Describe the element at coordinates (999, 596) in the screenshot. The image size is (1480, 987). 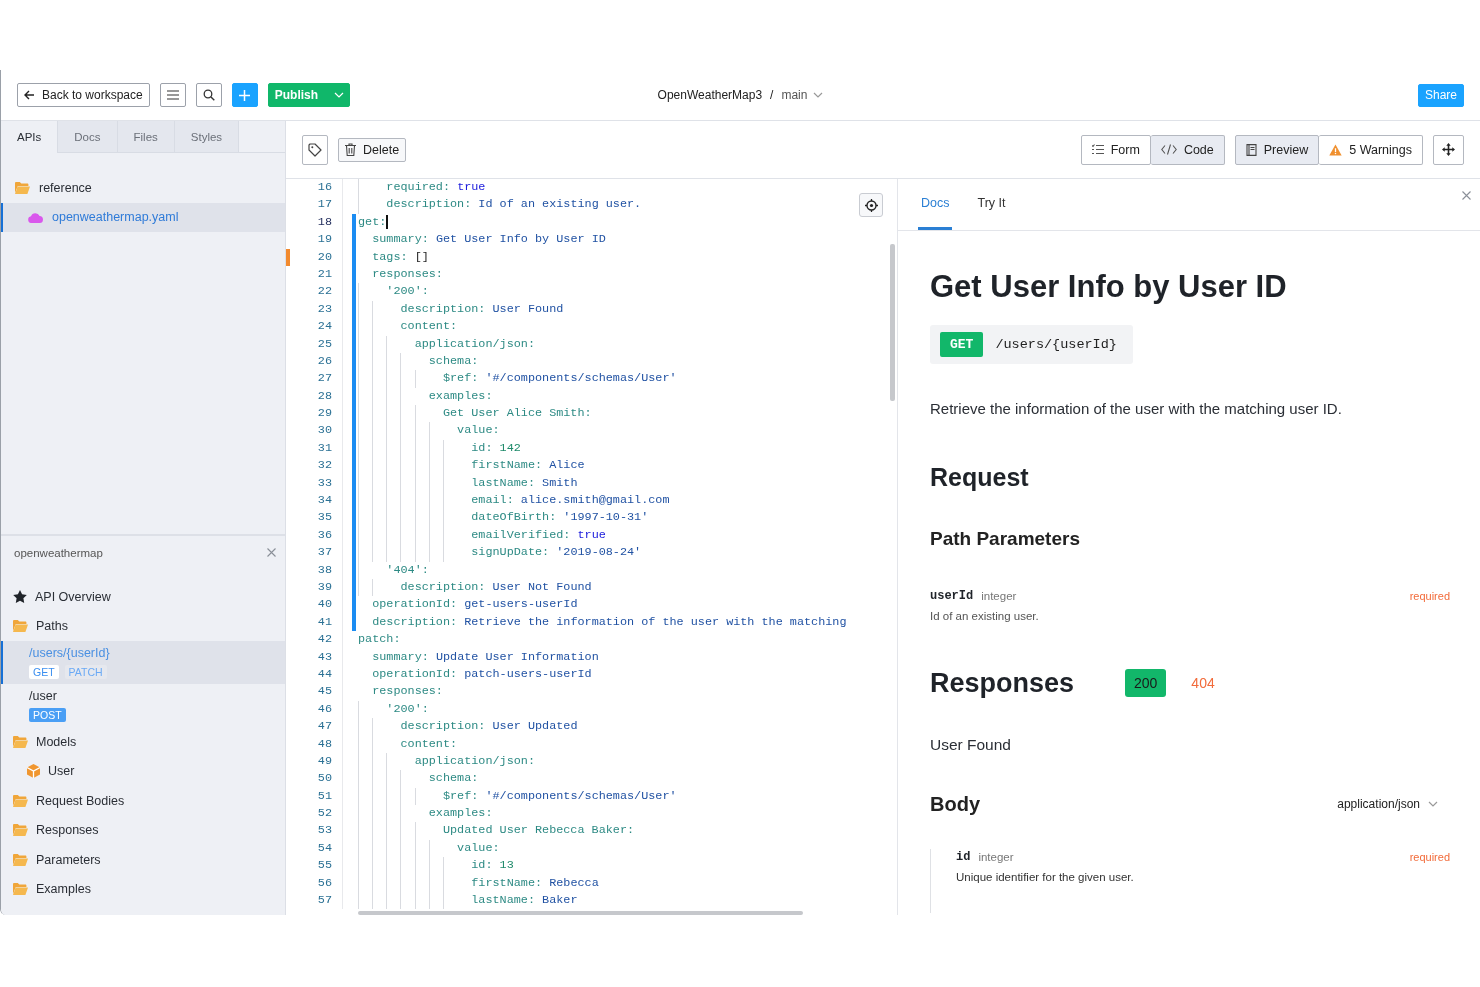
I see `param-type: integer` at that location.